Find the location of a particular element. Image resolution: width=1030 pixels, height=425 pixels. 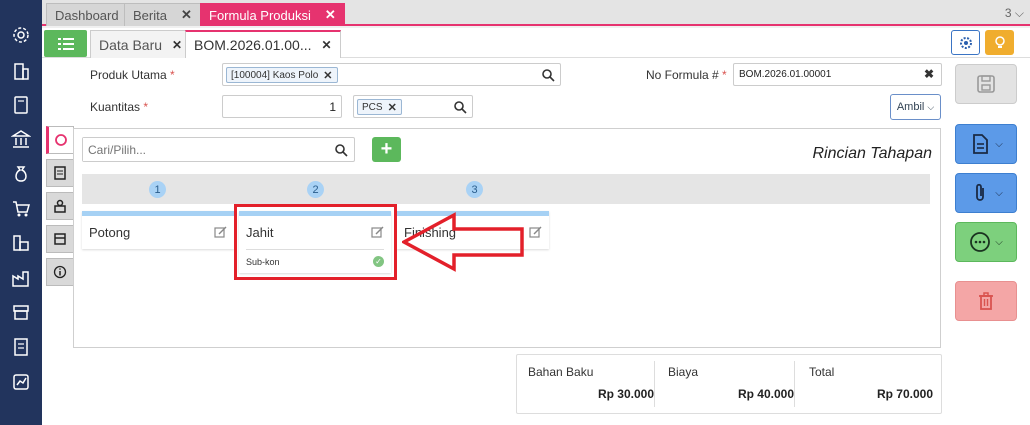

bahan-baku-total: Bahan Baku Rp 30.000 is located at coordinates (591, 383).